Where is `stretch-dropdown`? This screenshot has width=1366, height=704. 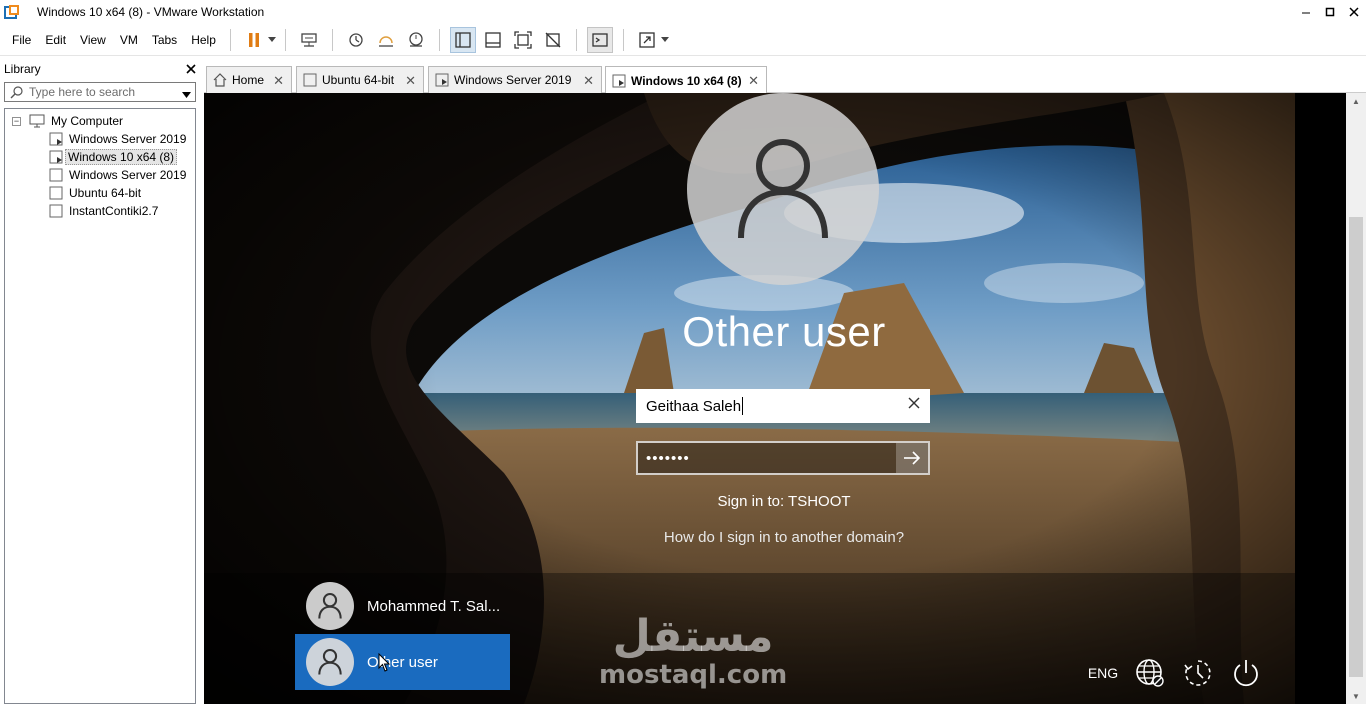 stretch-dropdown is located at coordinates (665, 39).